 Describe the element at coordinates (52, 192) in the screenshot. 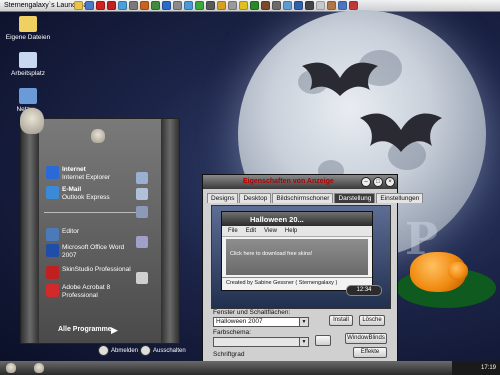

I see `outlook-icon` at that location.